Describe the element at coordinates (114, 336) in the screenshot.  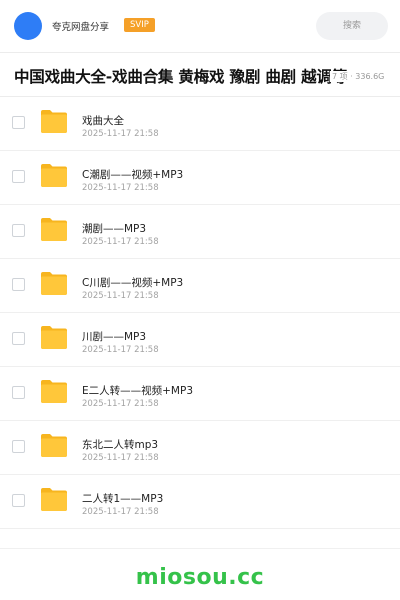
I see `file-name: 川剧——MP3` at that location.